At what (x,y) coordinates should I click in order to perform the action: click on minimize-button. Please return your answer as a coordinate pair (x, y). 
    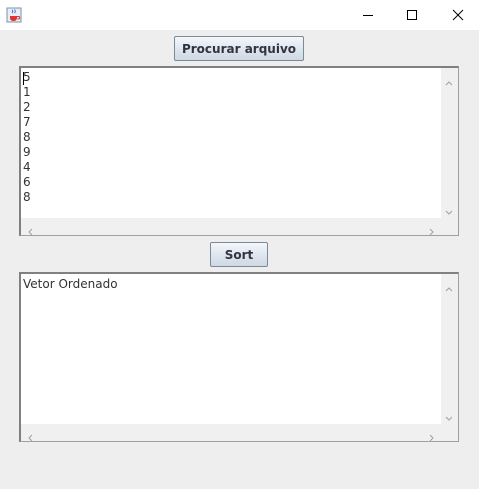
    Looking at the image, I should click on (368, 15).